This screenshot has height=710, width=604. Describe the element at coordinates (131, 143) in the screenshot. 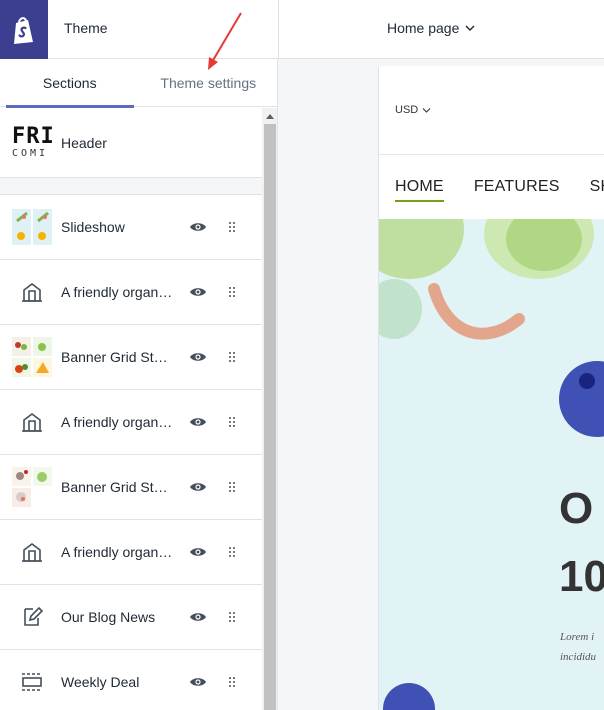

I see `section-header: FRI COMI Header` at that location.